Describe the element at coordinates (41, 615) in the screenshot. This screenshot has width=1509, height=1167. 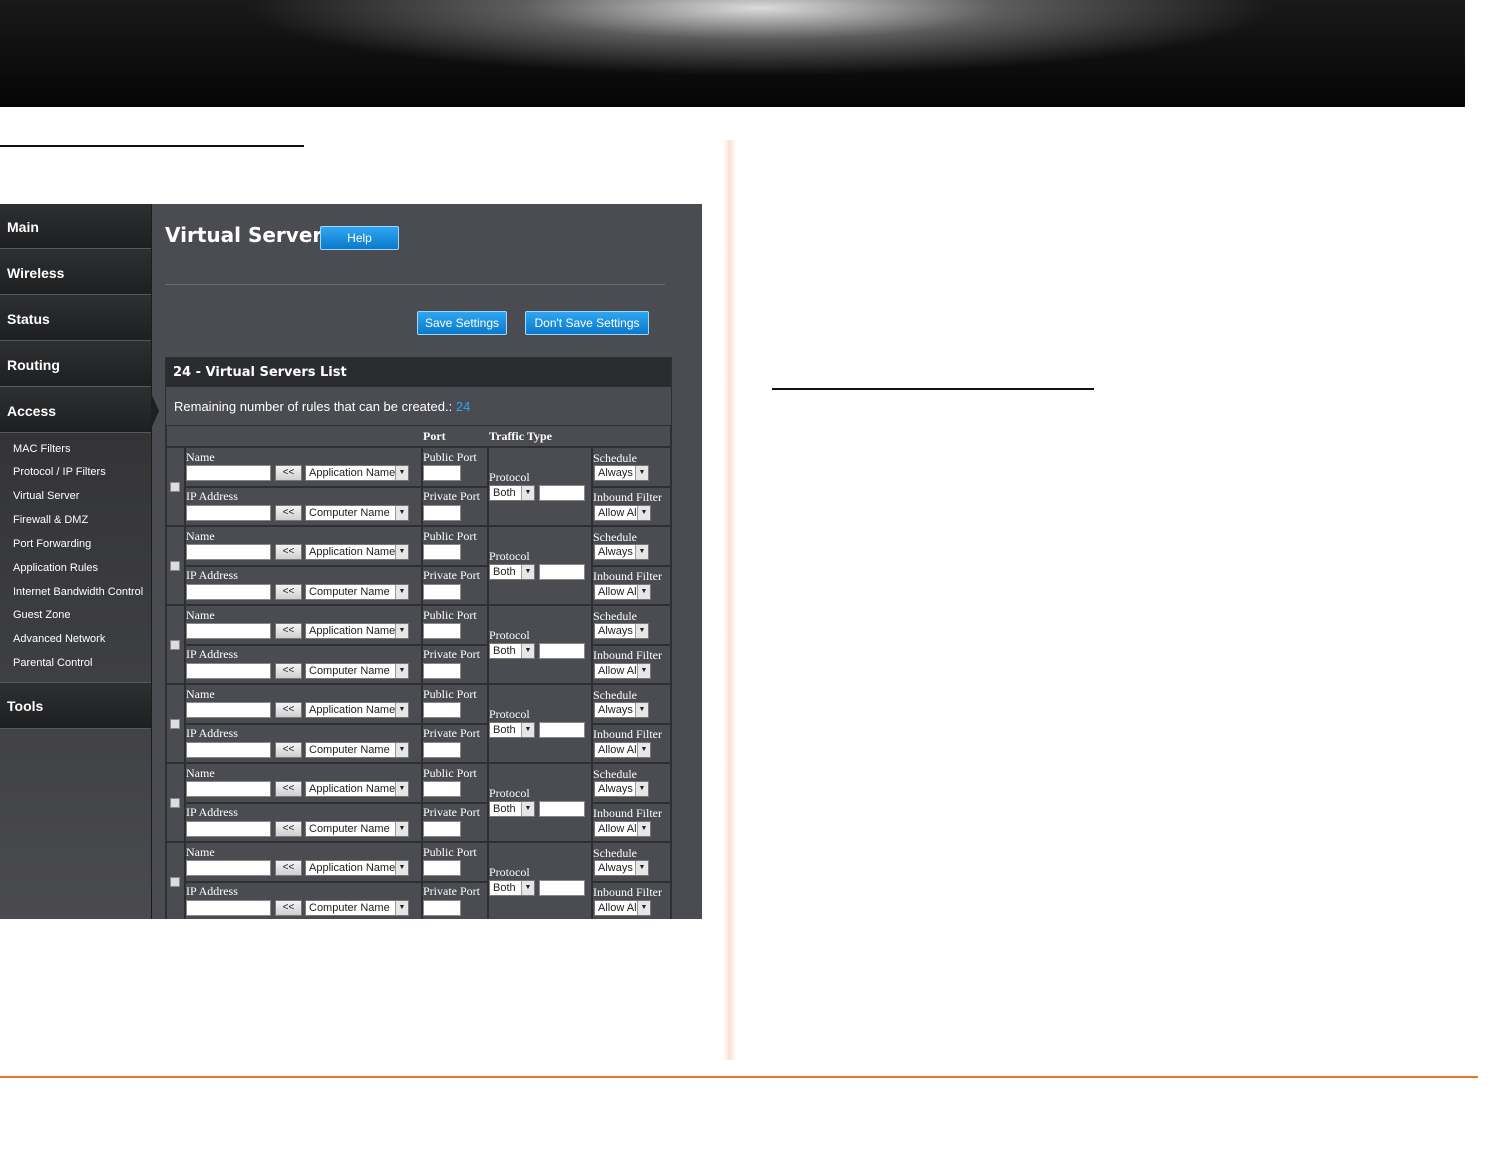
I see `access-item-guest-zone: Guest Zone` at that location.